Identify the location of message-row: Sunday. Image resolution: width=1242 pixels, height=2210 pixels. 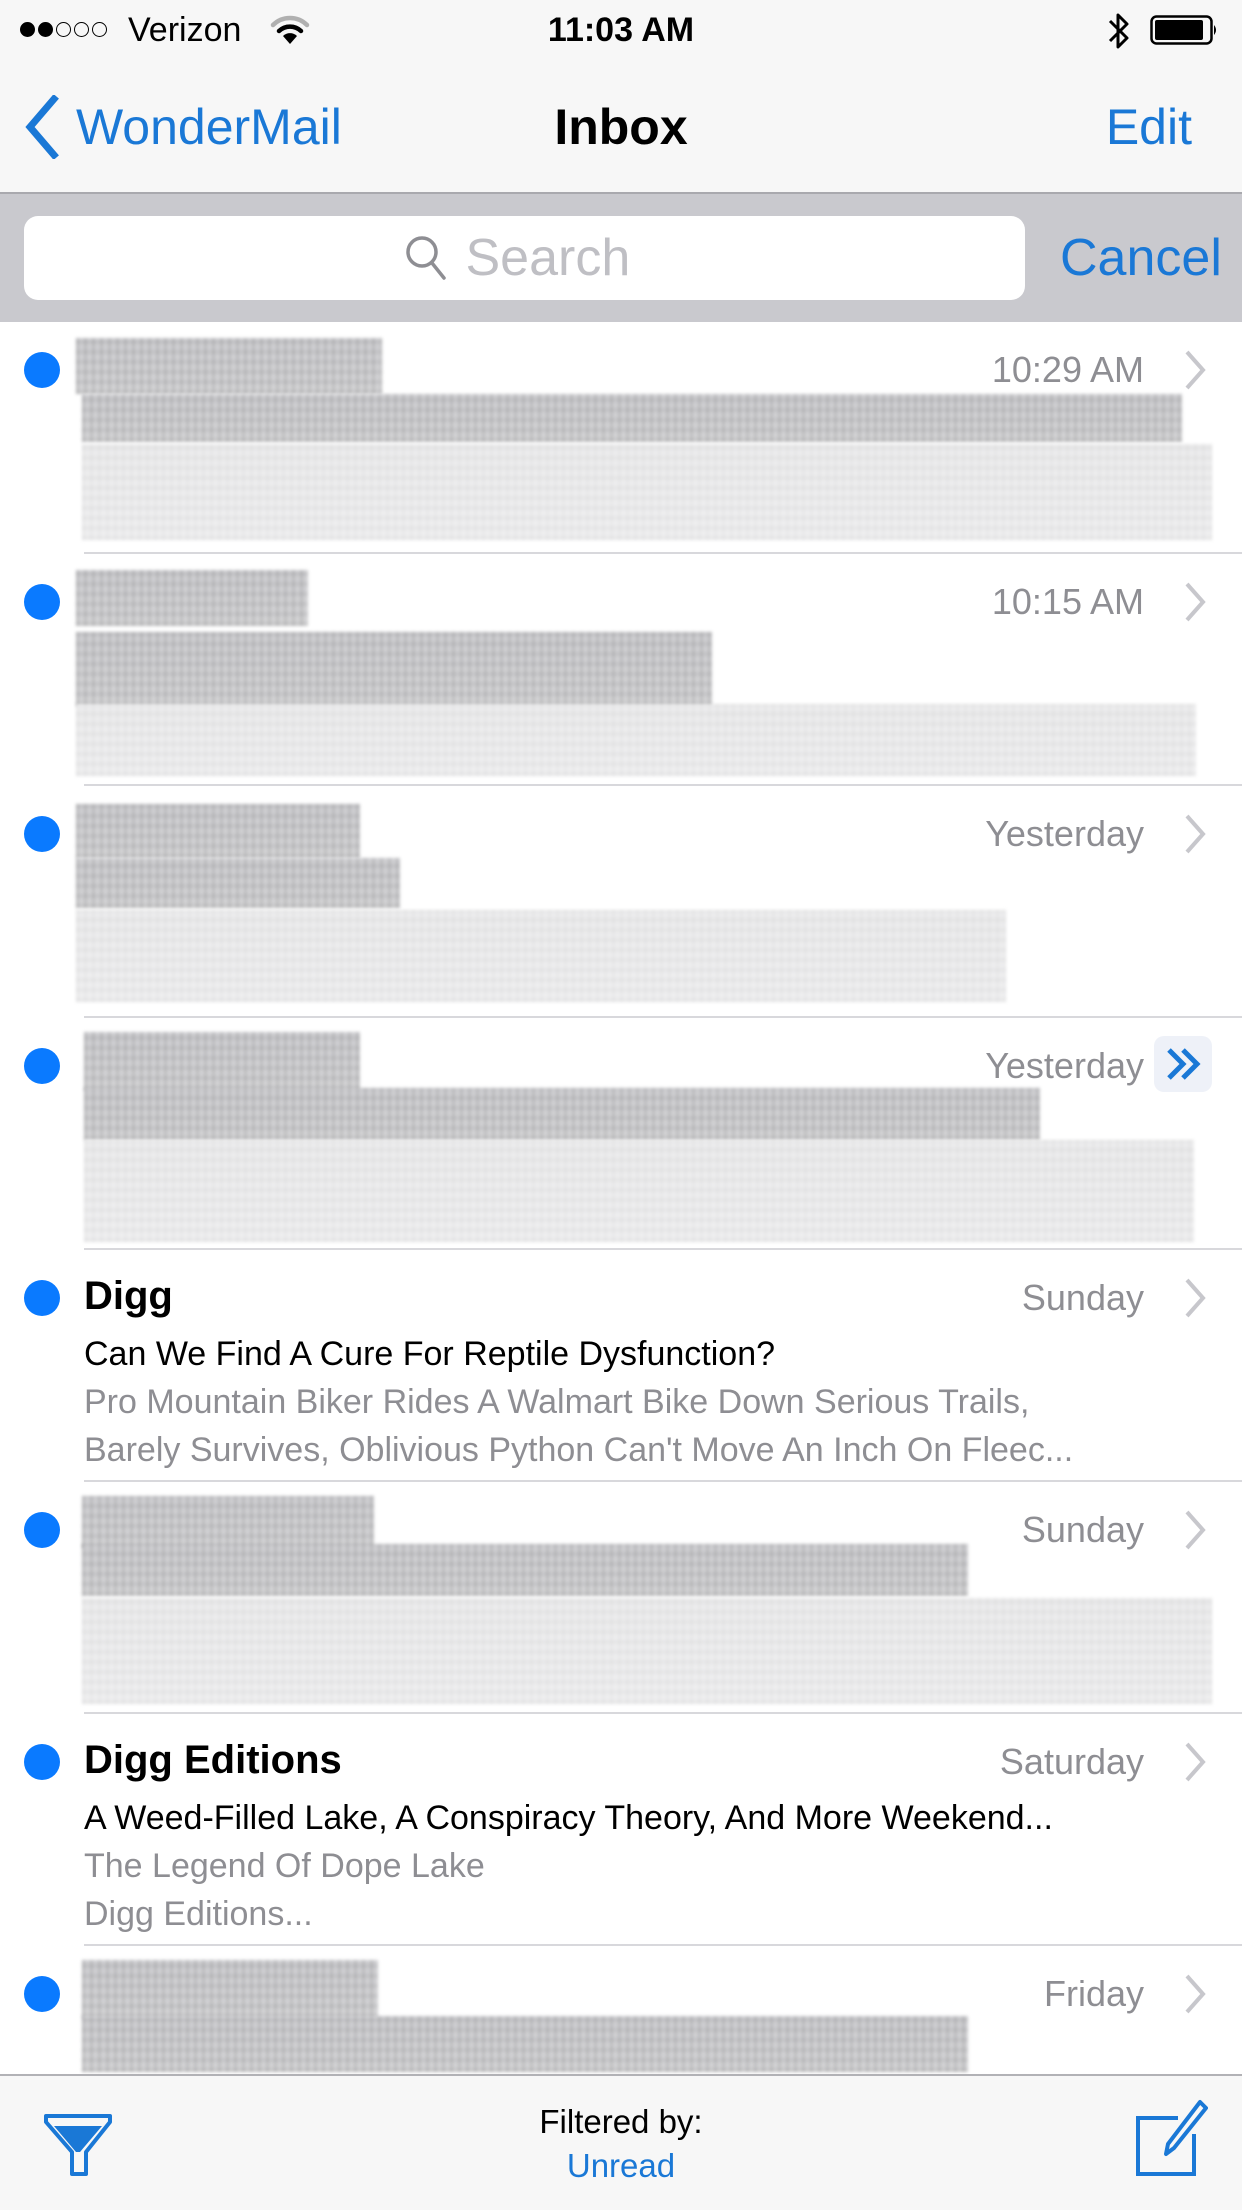
(621, 1598).